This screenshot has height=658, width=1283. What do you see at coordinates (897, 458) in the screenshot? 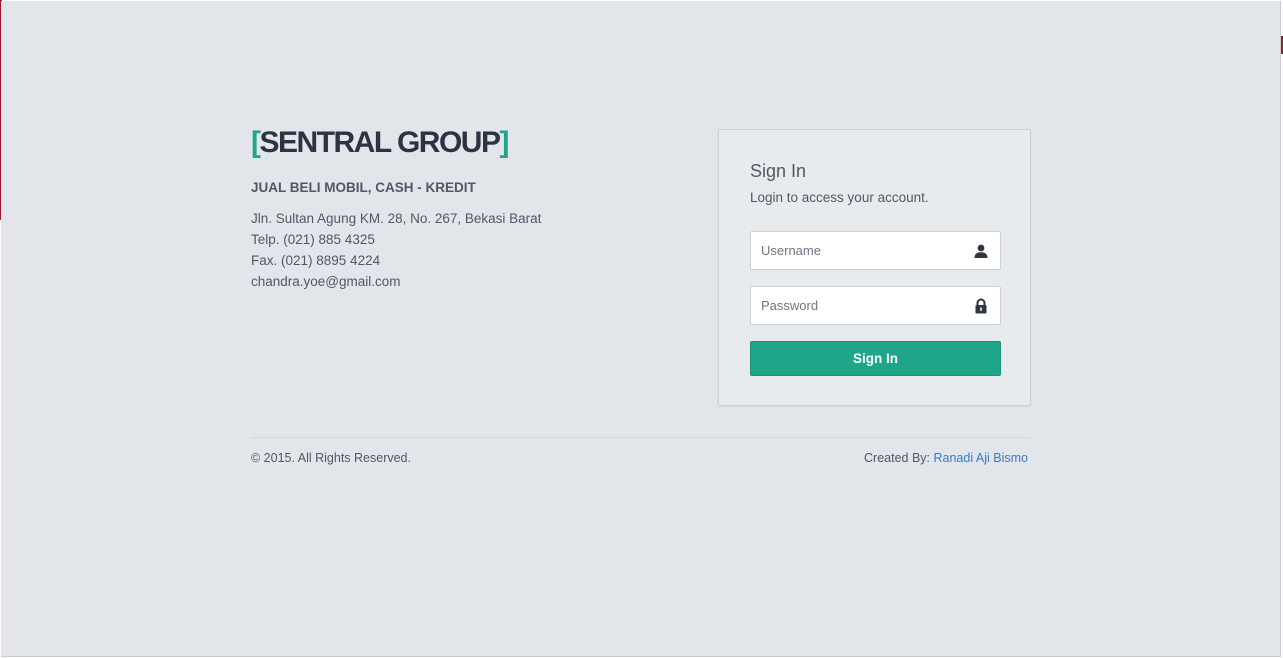
I see `created-by-label: Created By:` at bounding box center [897, 458].